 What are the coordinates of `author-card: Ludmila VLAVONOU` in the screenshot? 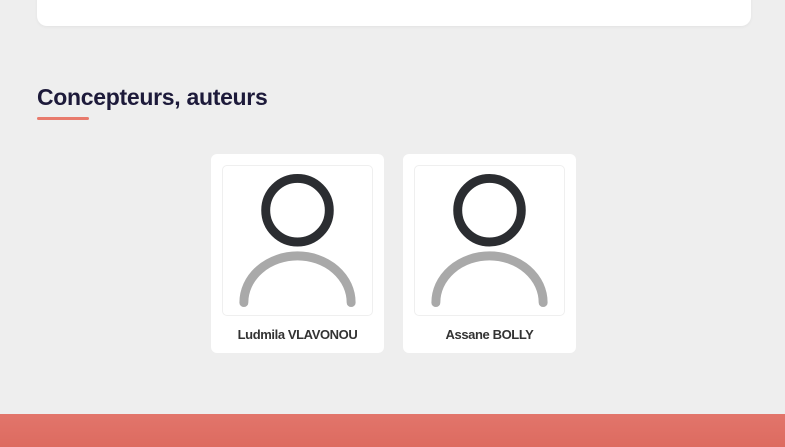 It's located at (297, 253).